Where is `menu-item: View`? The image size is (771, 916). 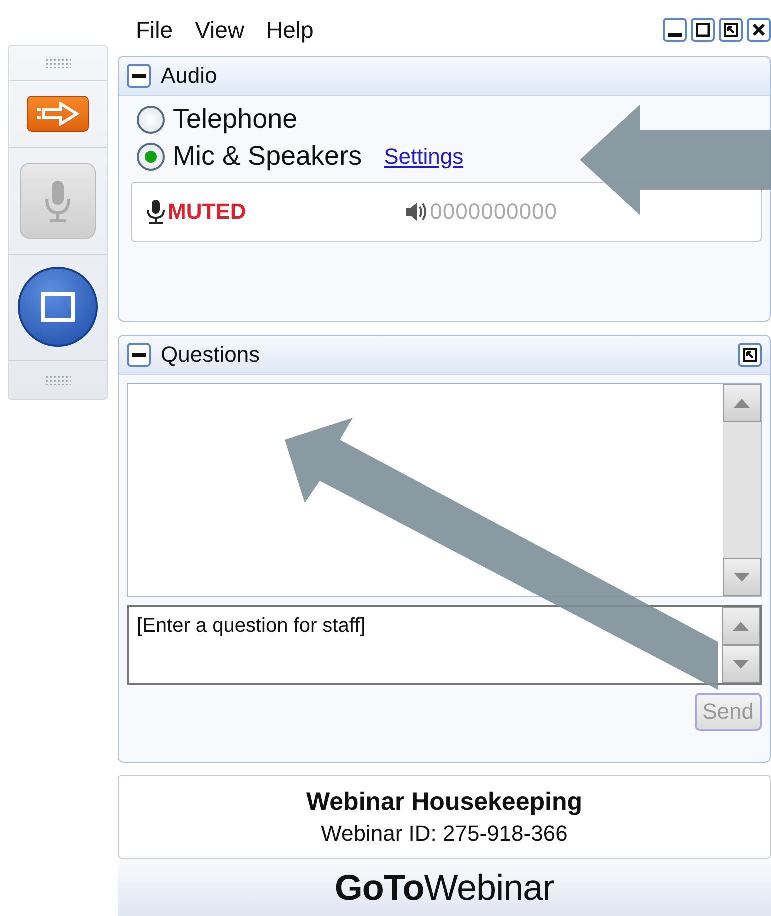
menu-item: View is located at coordinates (219, 30).